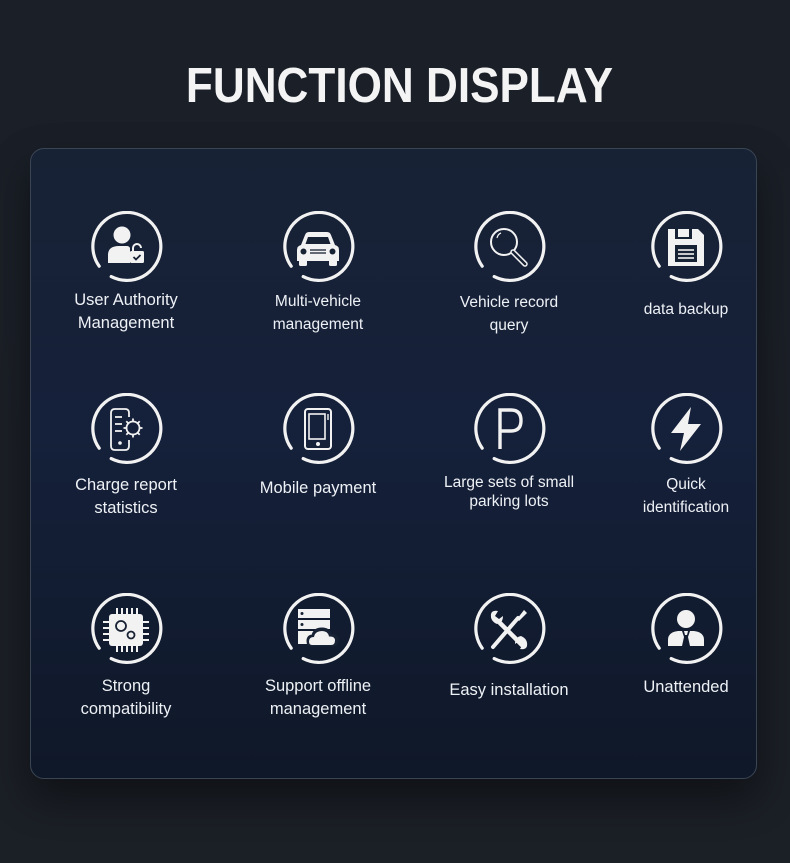  I want to click on feature-label-line1: Mobile payment, so click(318, 488).